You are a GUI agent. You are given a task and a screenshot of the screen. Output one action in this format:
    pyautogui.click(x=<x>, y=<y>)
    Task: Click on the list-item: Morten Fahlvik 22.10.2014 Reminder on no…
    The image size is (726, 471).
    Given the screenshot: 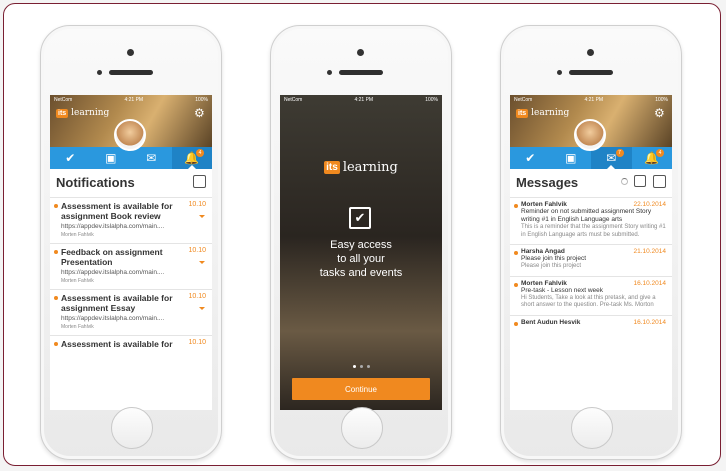 What is the action you would take?
    pyautogui.click(x=591, y=220)
    